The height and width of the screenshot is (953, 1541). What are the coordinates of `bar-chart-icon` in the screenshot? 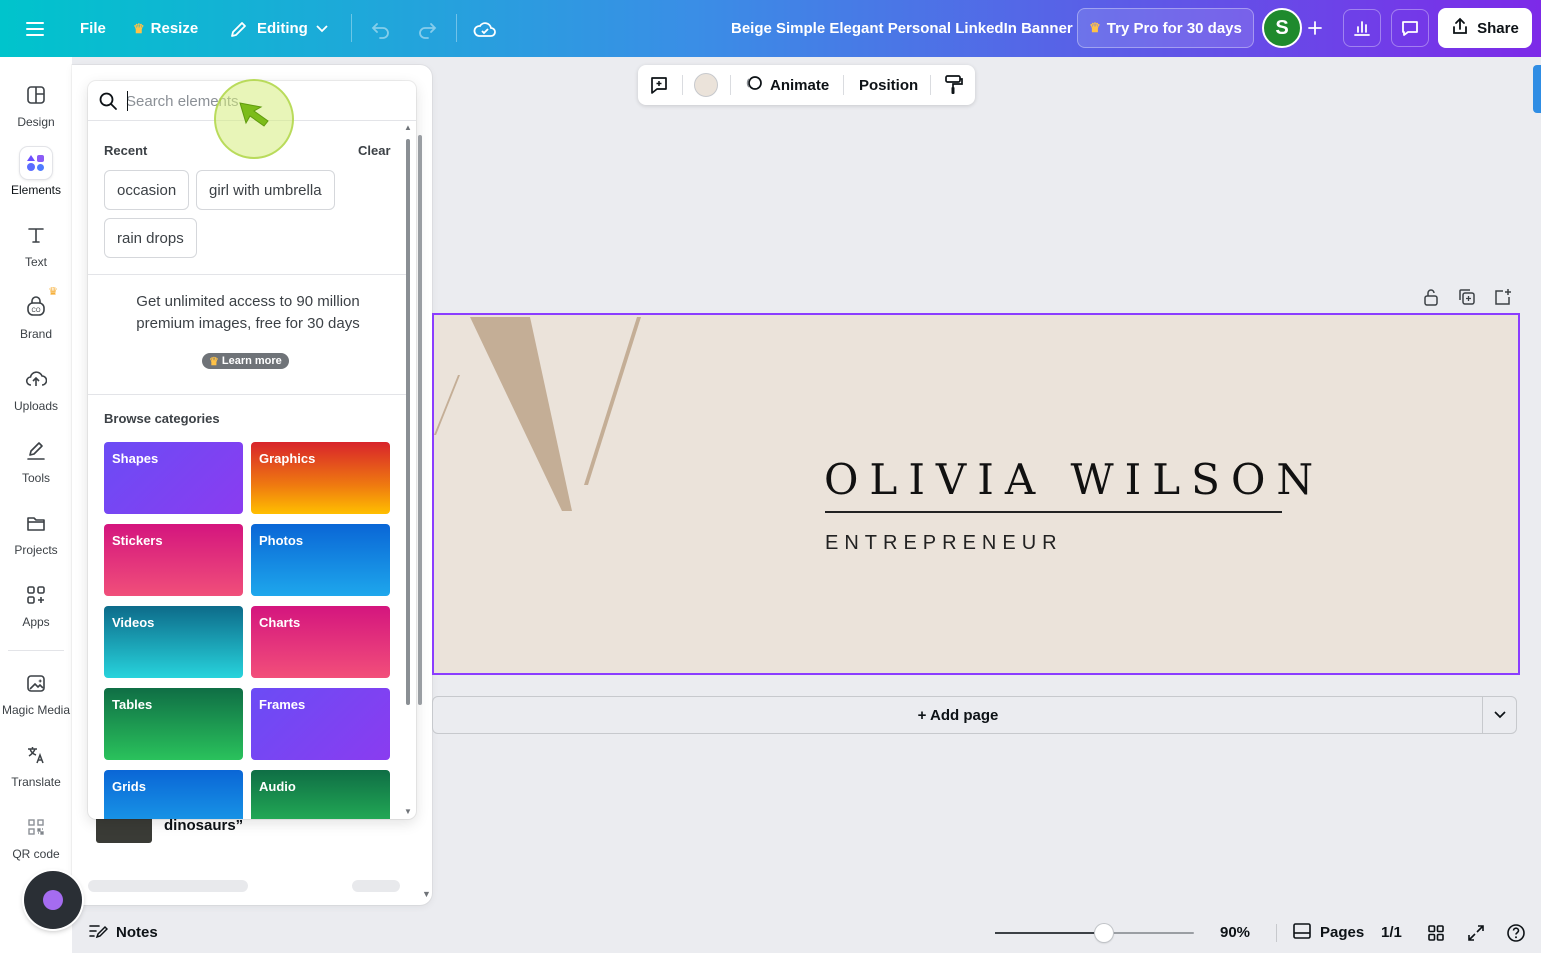 It's located at (1362, 28).